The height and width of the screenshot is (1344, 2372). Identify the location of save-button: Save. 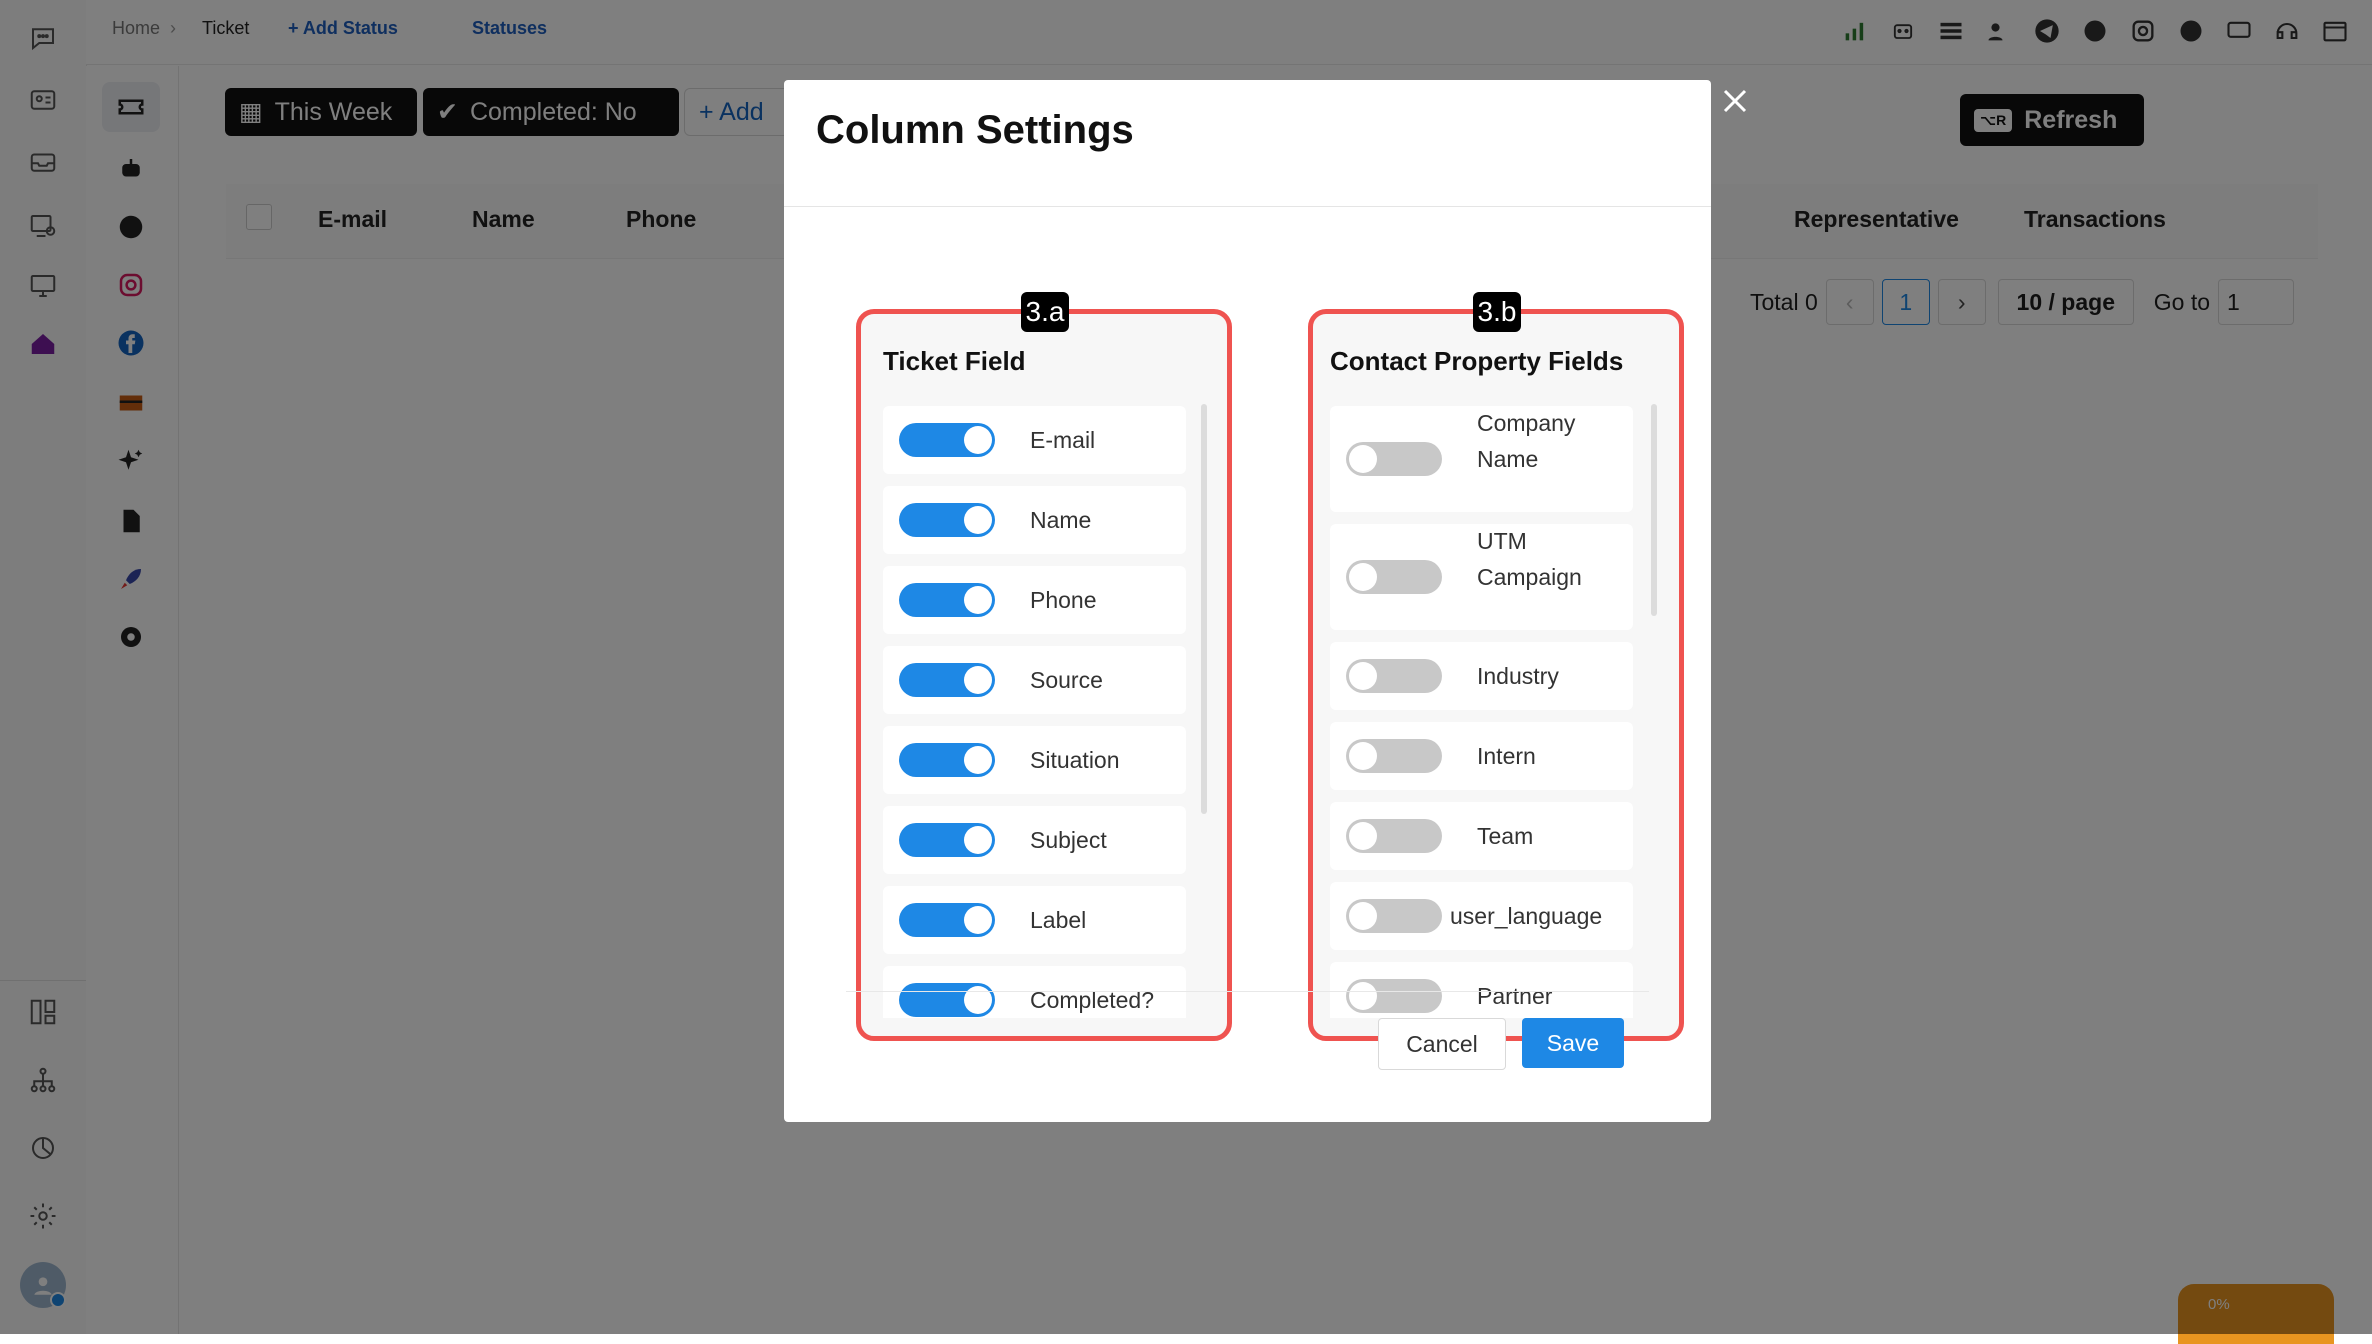
(1573, 1043).